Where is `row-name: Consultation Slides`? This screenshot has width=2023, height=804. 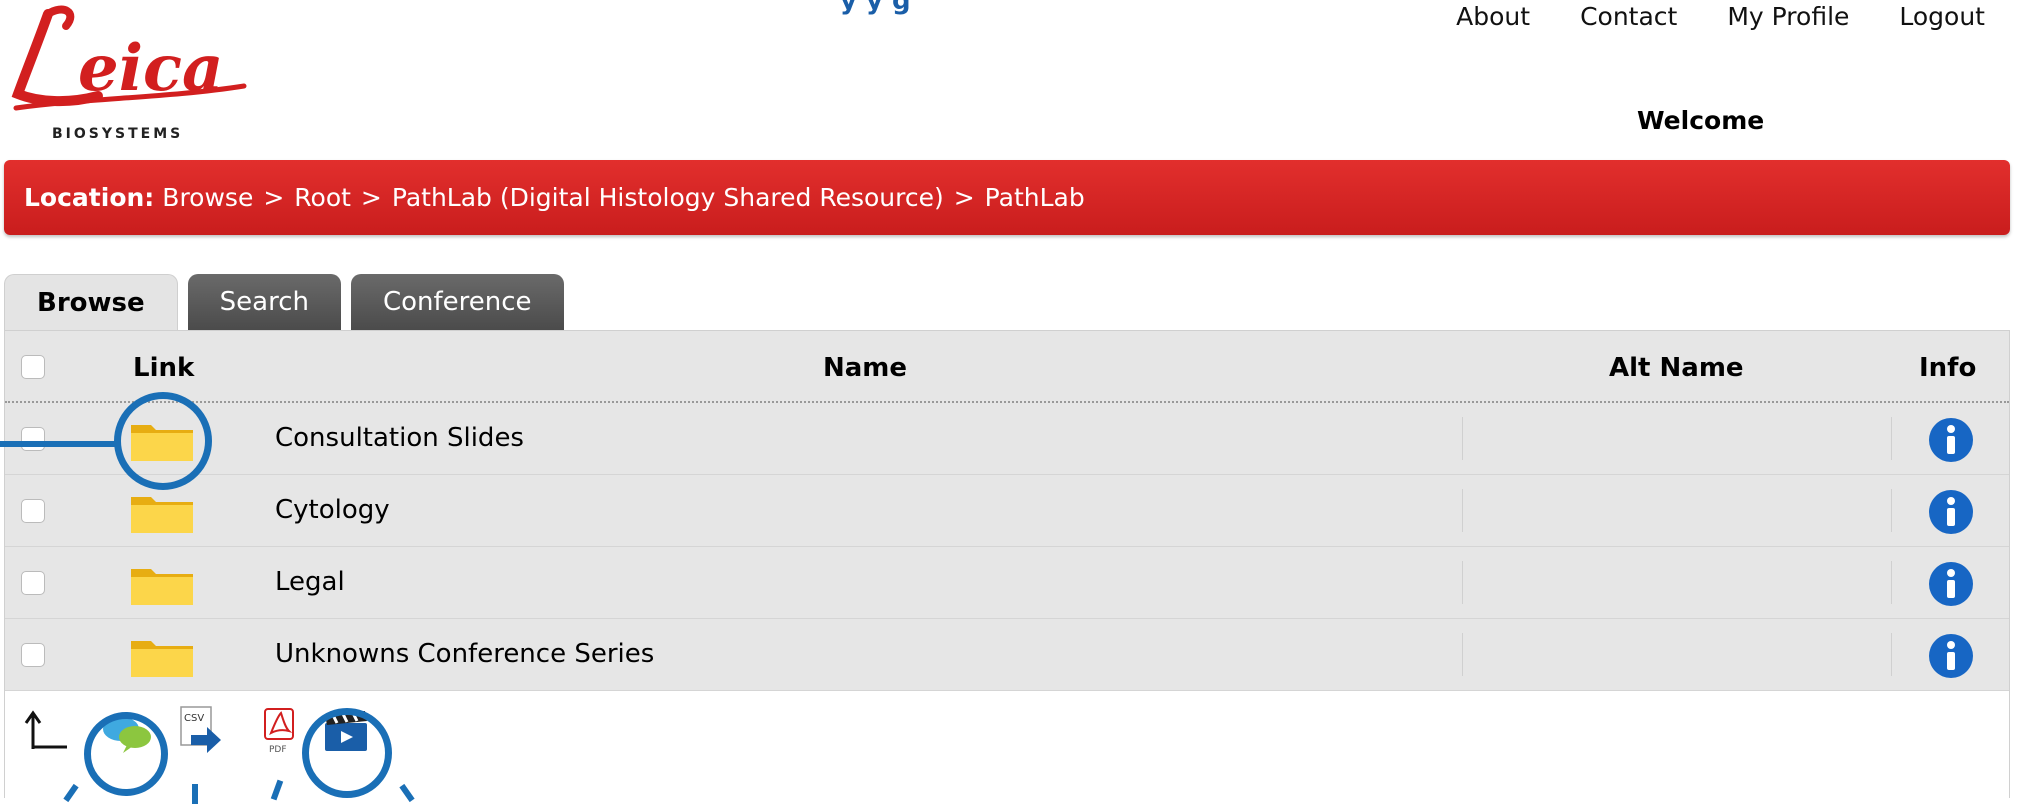
row-name: Consultation Slides is located at coordinates (399, 438).